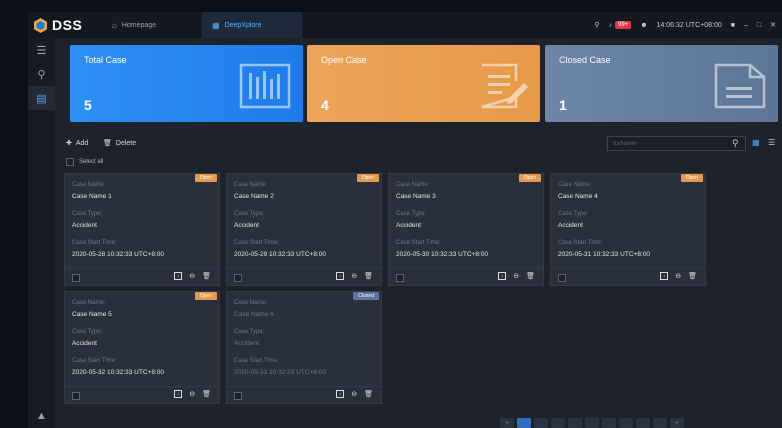  What do you see at coordinates (41, 50) in the screenshot?
I see `menu-icon: ☰` at bounding box center [41, 50].